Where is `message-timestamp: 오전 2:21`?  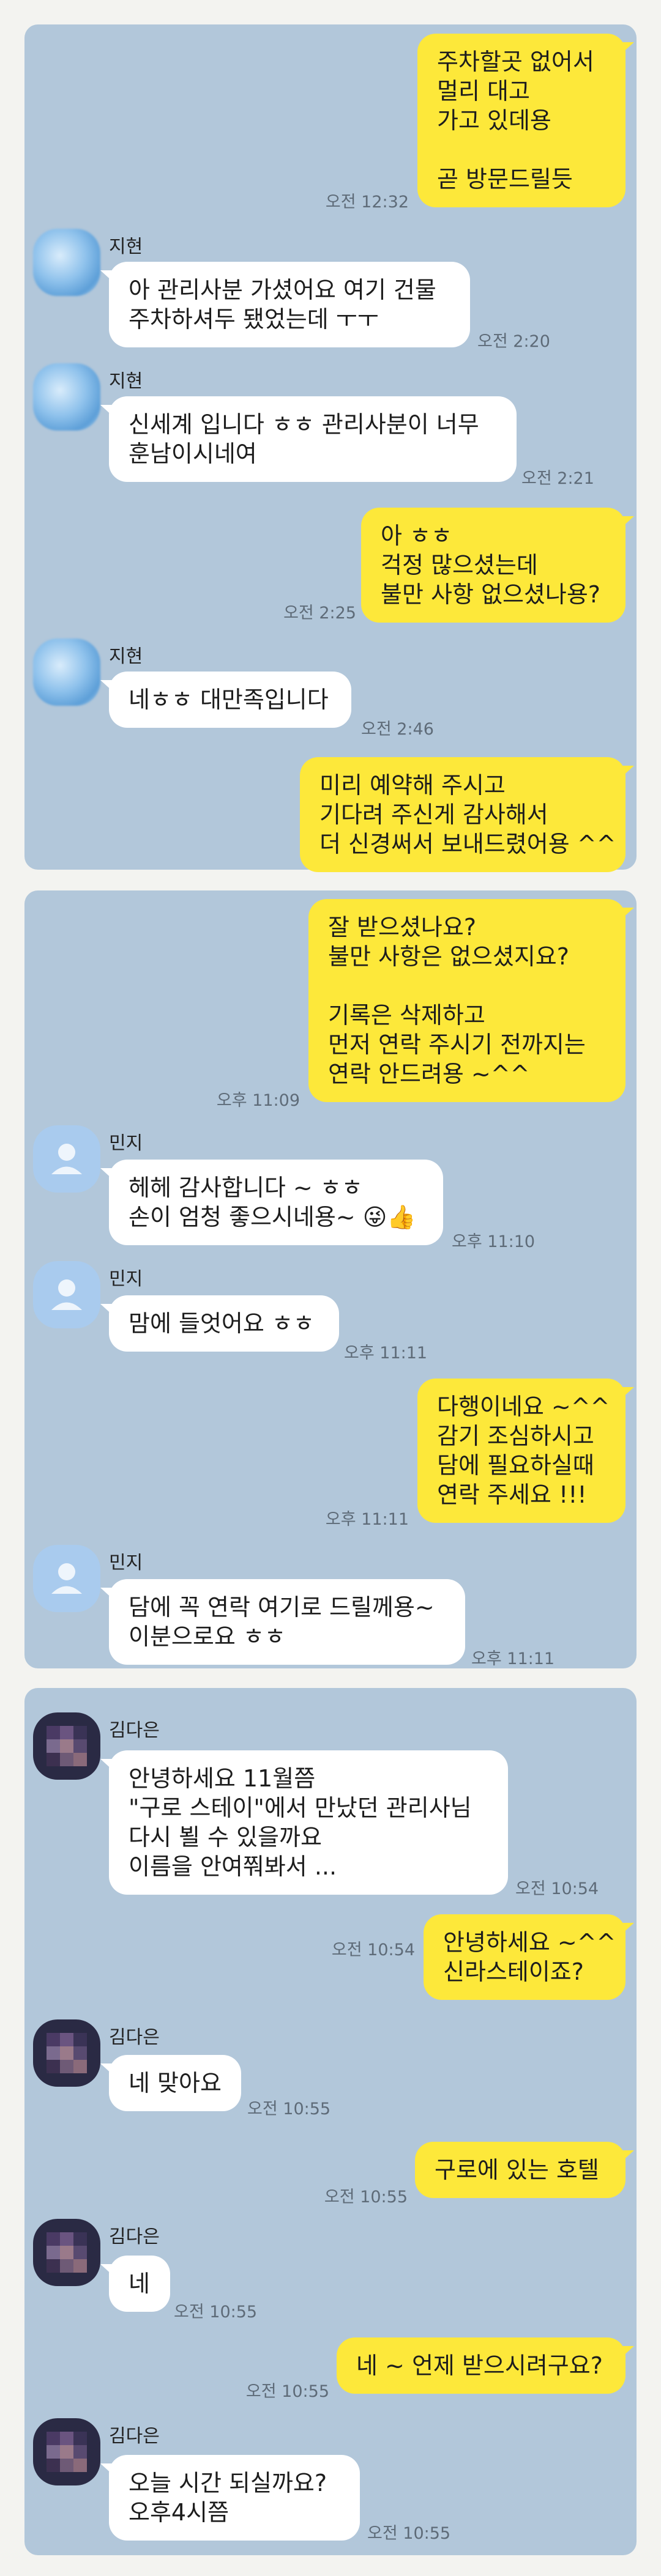
message-timestamp: 오전 2:21 is located at coordinates (557, 478).